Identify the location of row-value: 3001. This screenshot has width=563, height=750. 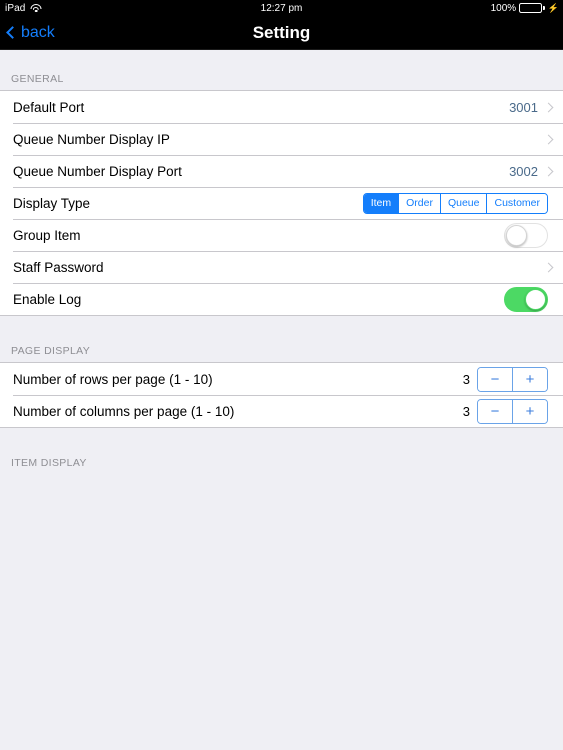
(523, 107).